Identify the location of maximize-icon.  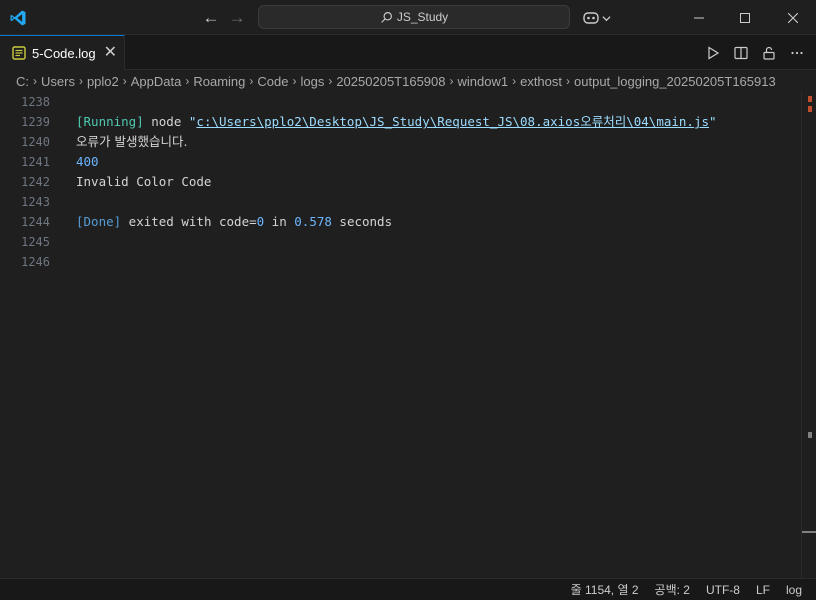
(745, 17).